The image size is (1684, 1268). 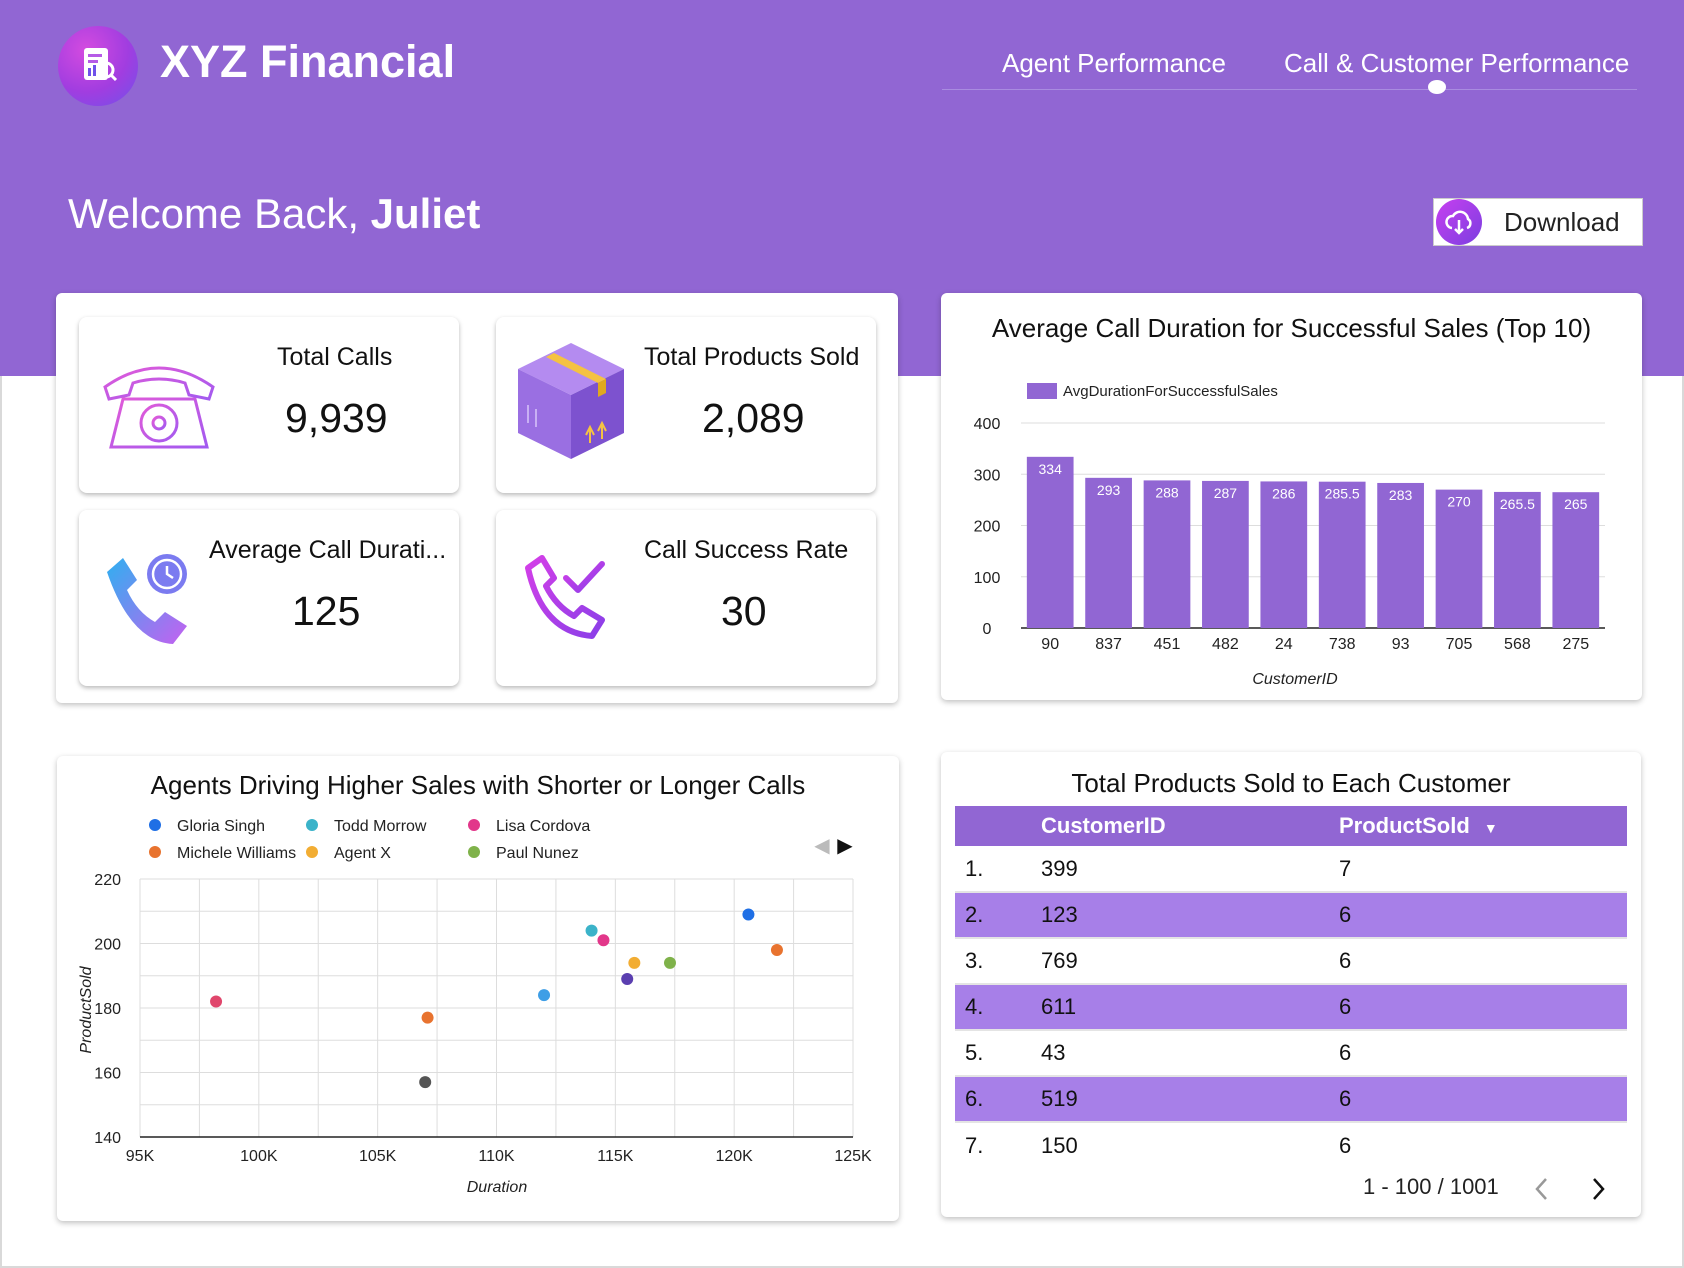 I want to click on bar-value-label: 283, so click(x=1401, y=495).